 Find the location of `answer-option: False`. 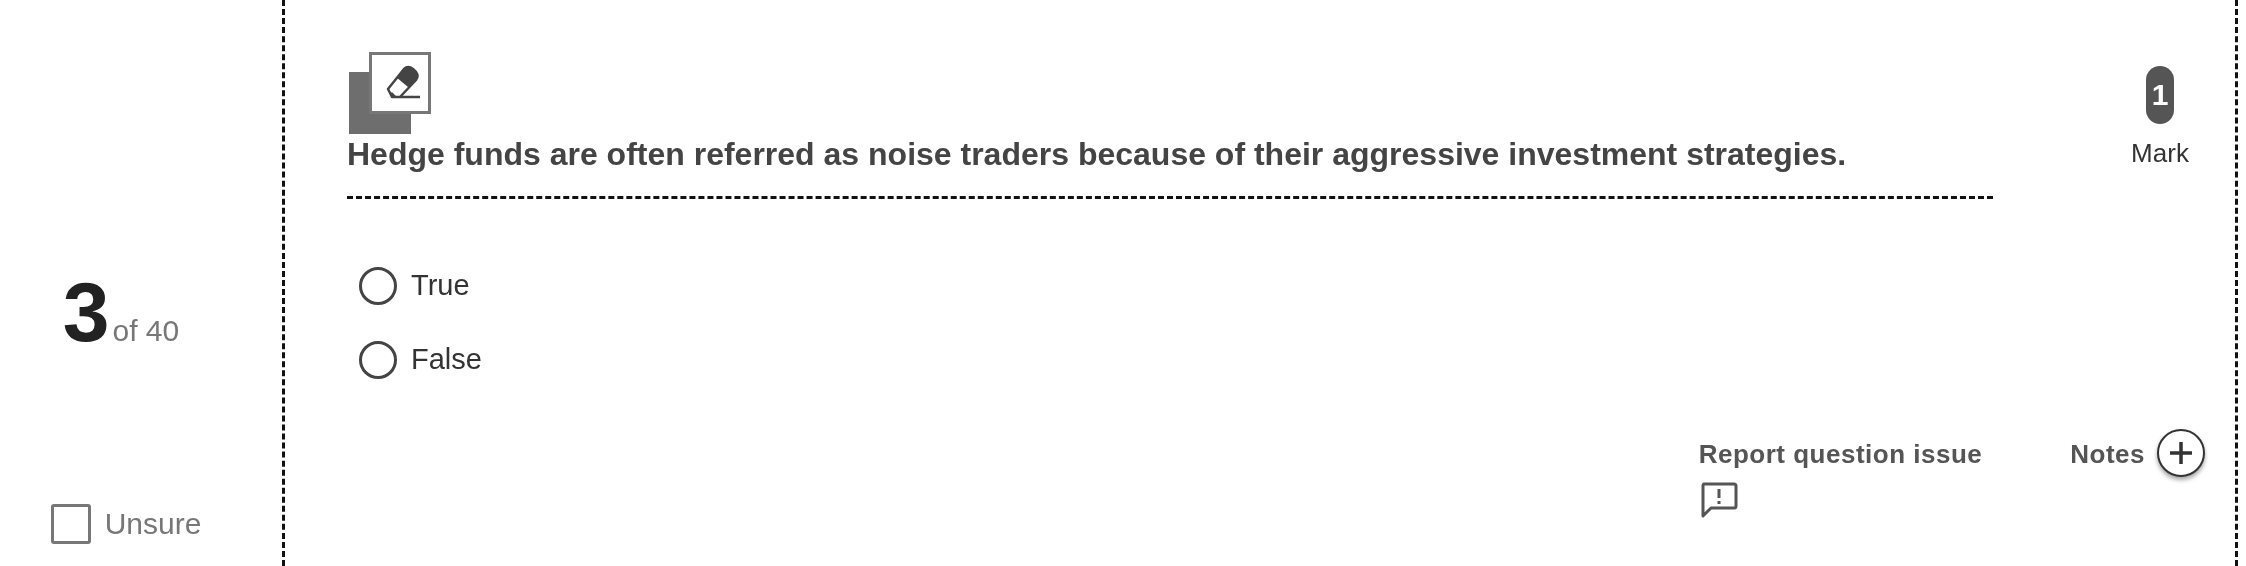

answer-option: False is located at coordinates (1222, 359).